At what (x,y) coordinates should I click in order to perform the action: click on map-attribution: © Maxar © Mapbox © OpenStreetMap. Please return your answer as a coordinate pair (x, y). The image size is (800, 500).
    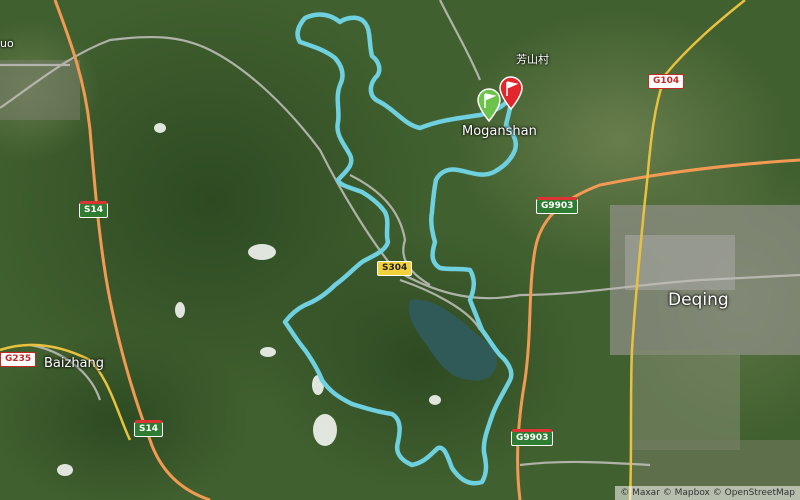
    Looking at the image, I should click on (707, 493).